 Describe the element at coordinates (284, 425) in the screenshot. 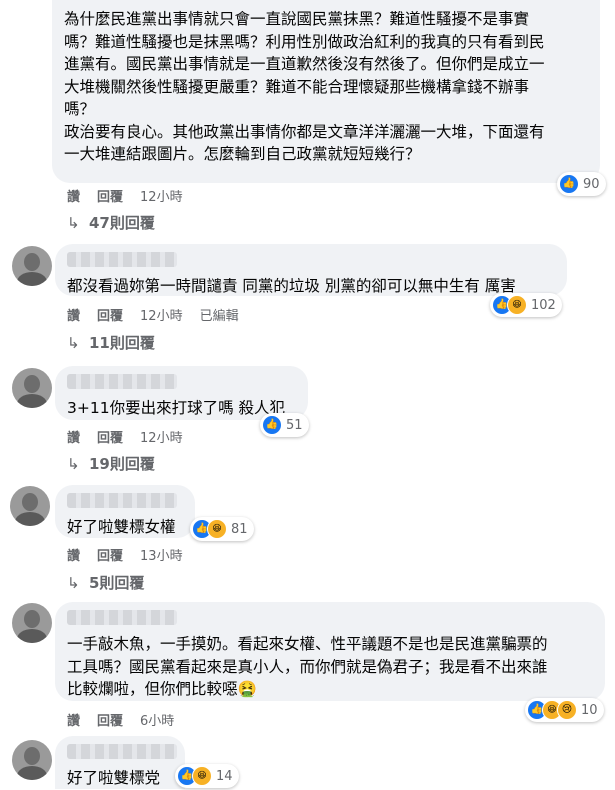

I see `reaction-summary: 👍 51` at that location.